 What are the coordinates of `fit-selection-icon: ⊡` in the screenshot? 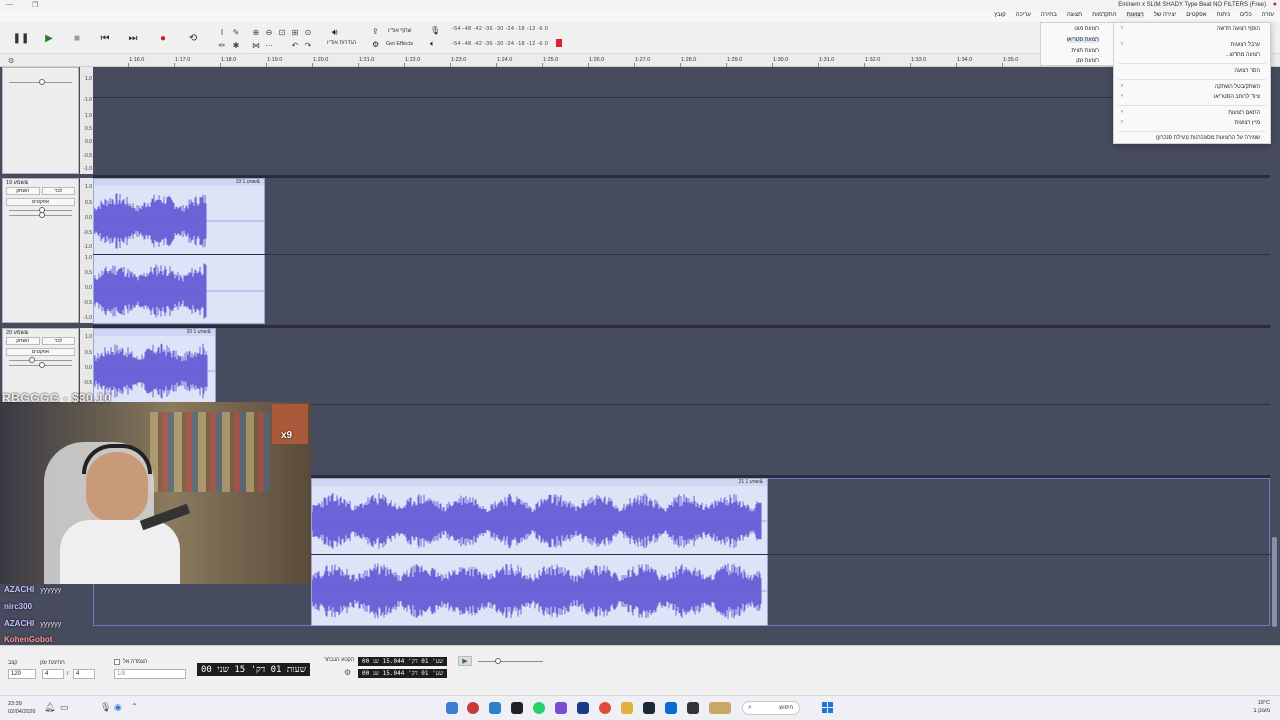 It's located at (282, 32).